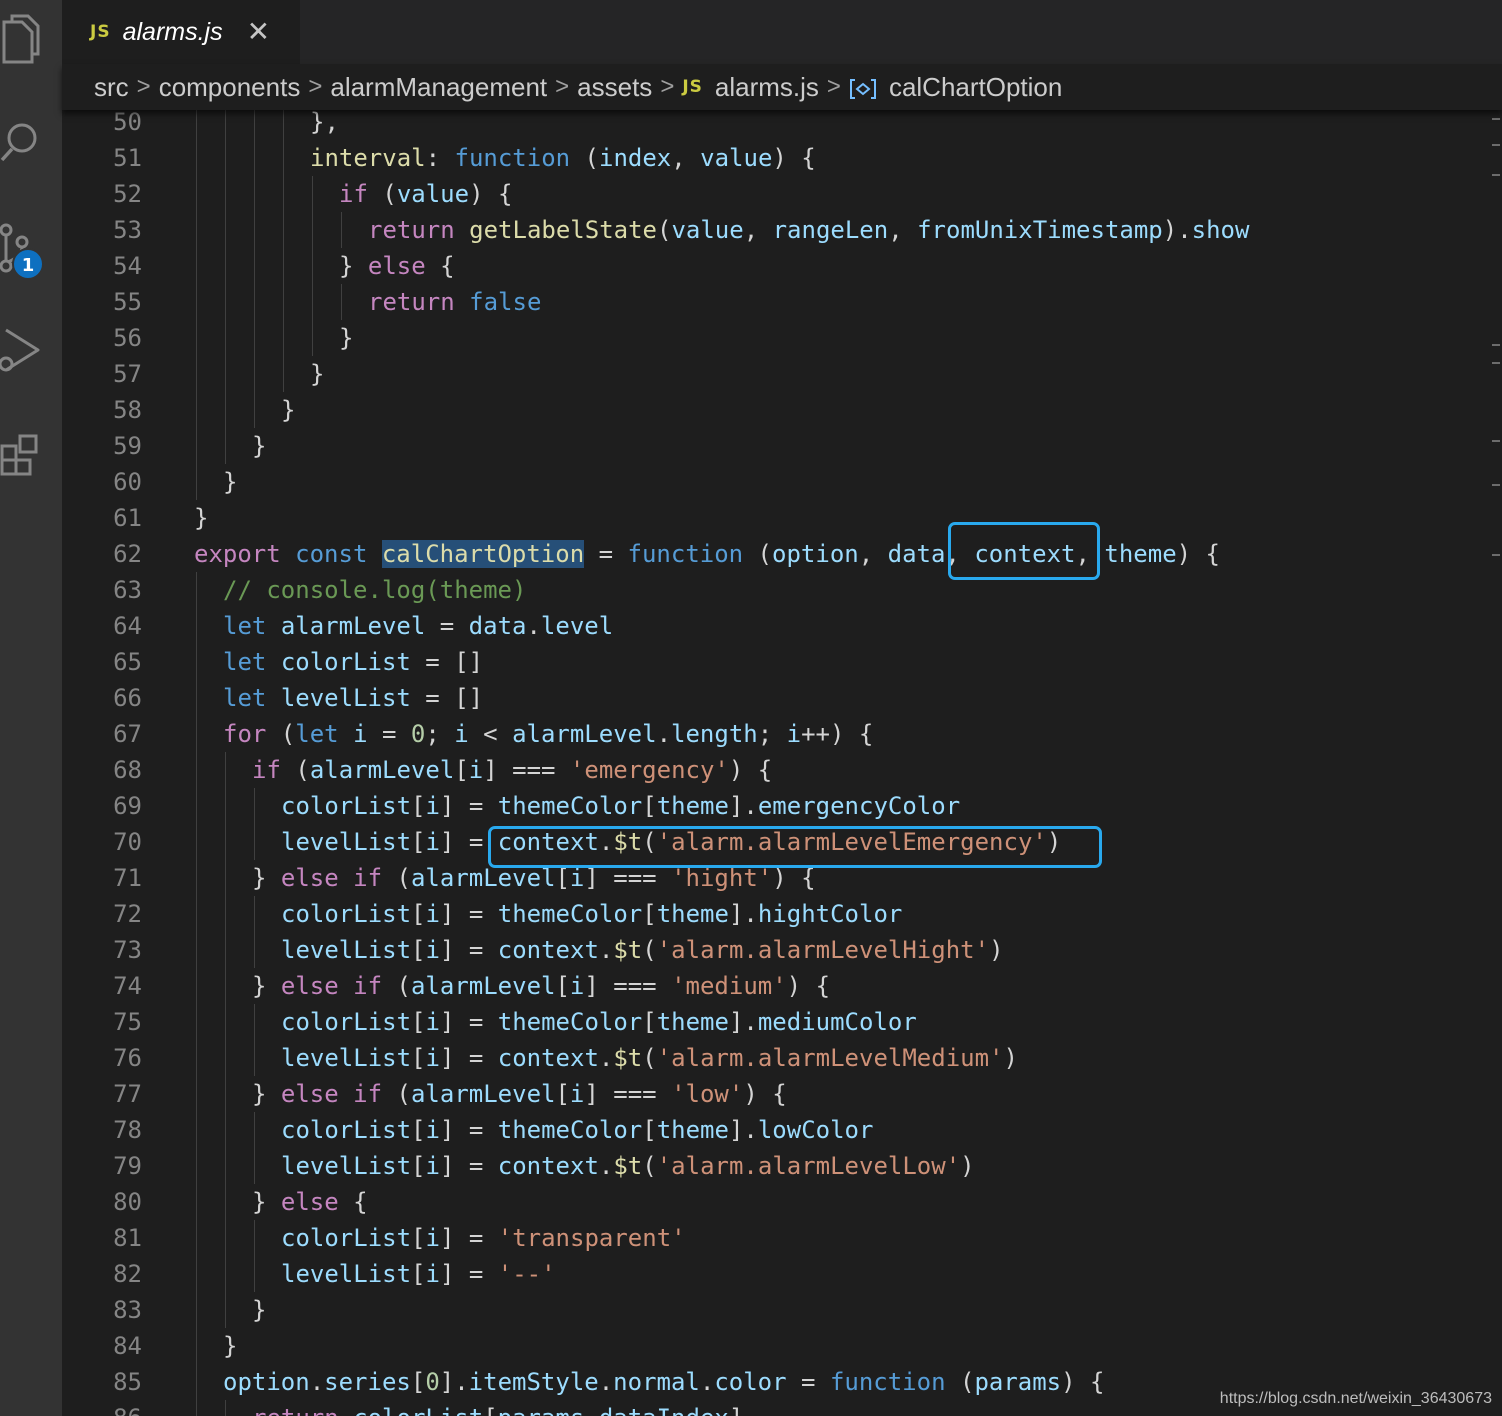  I want to click on source-control-icon: 1, so click(22, 251).